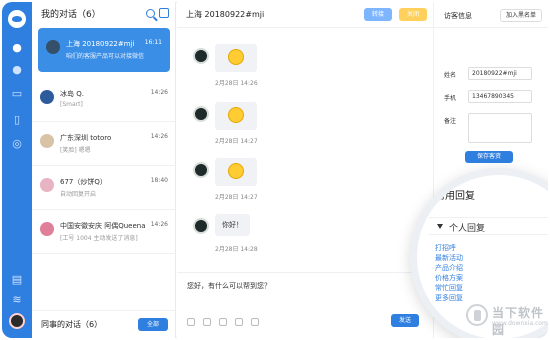 This screenshot has height=340, width=550. What do you see at coordinates (488, 226) in the screenshot?
I see `reply-group-bar: 个人回复` at bounding box center [488, 226].